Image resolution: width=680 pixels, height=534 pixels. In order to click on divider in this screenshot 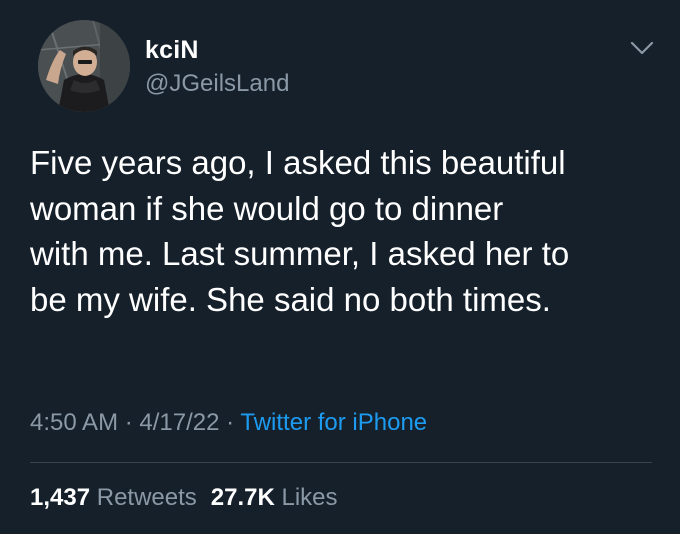, I will do `click(341, 462)`.